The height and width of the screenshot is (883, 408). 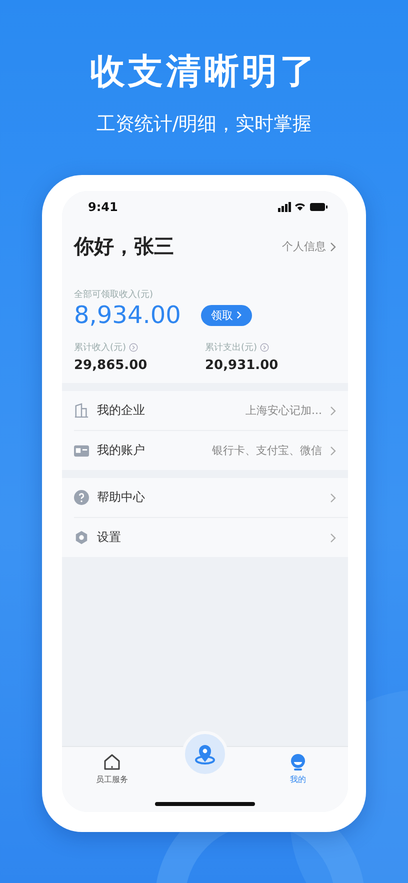 I want to click on stat-value: 20,931.00, so click(x=242, y=365).